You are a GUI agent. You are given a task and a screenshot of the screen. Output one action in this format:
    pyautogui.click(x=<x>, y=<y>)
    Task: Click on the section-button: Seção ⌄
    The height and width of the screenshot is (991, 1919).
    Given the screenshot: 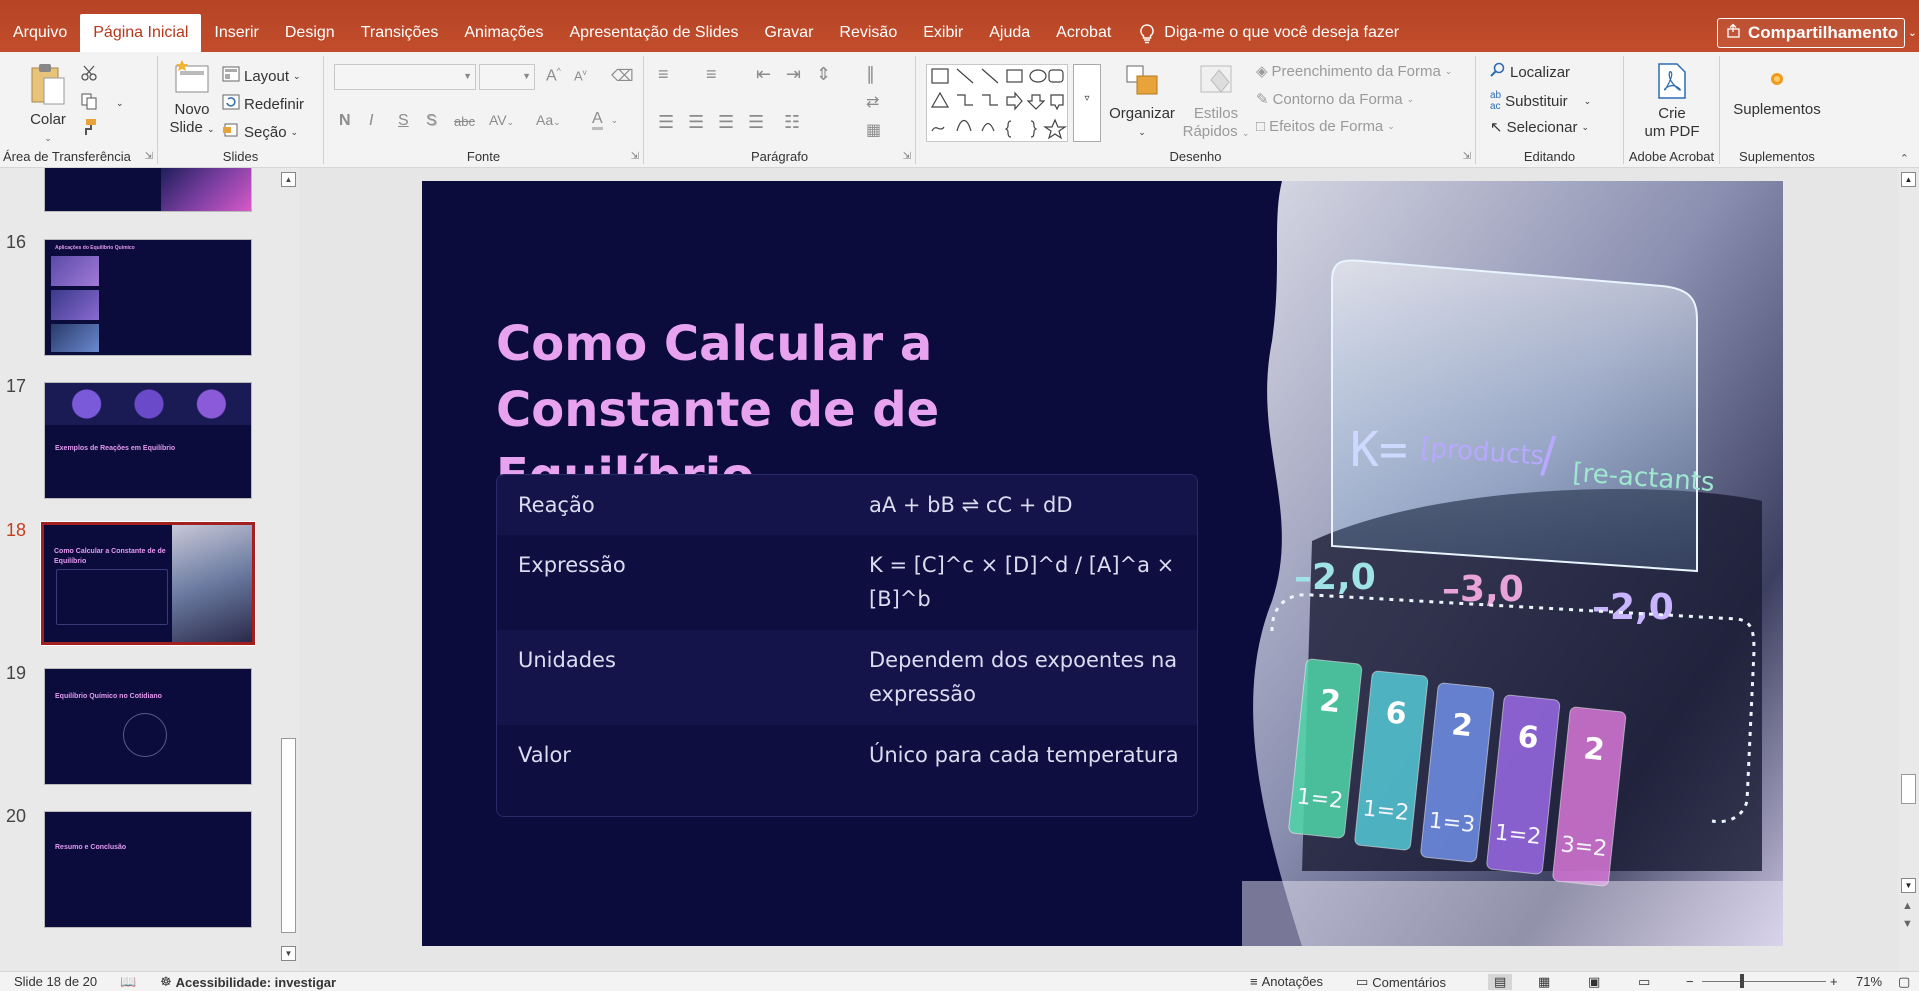 What is the action you would take?
    pyautogui.click(x=260, y=132)
    